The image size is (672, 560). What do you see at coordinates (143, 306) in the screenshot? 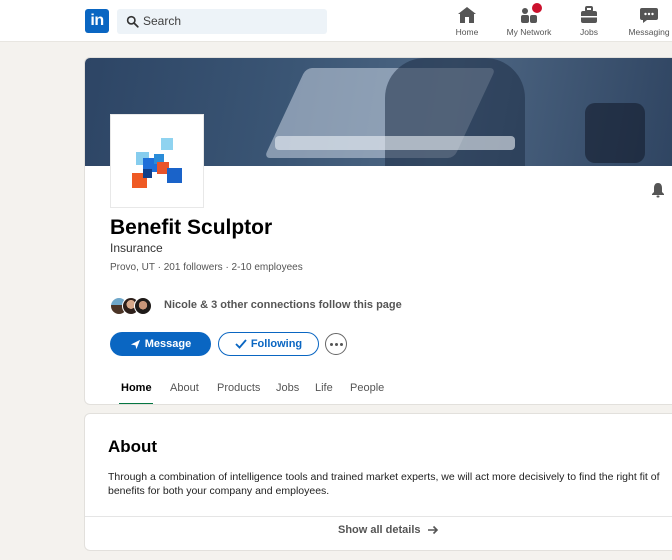
I see `avatar` at bounding box center [143, 306].